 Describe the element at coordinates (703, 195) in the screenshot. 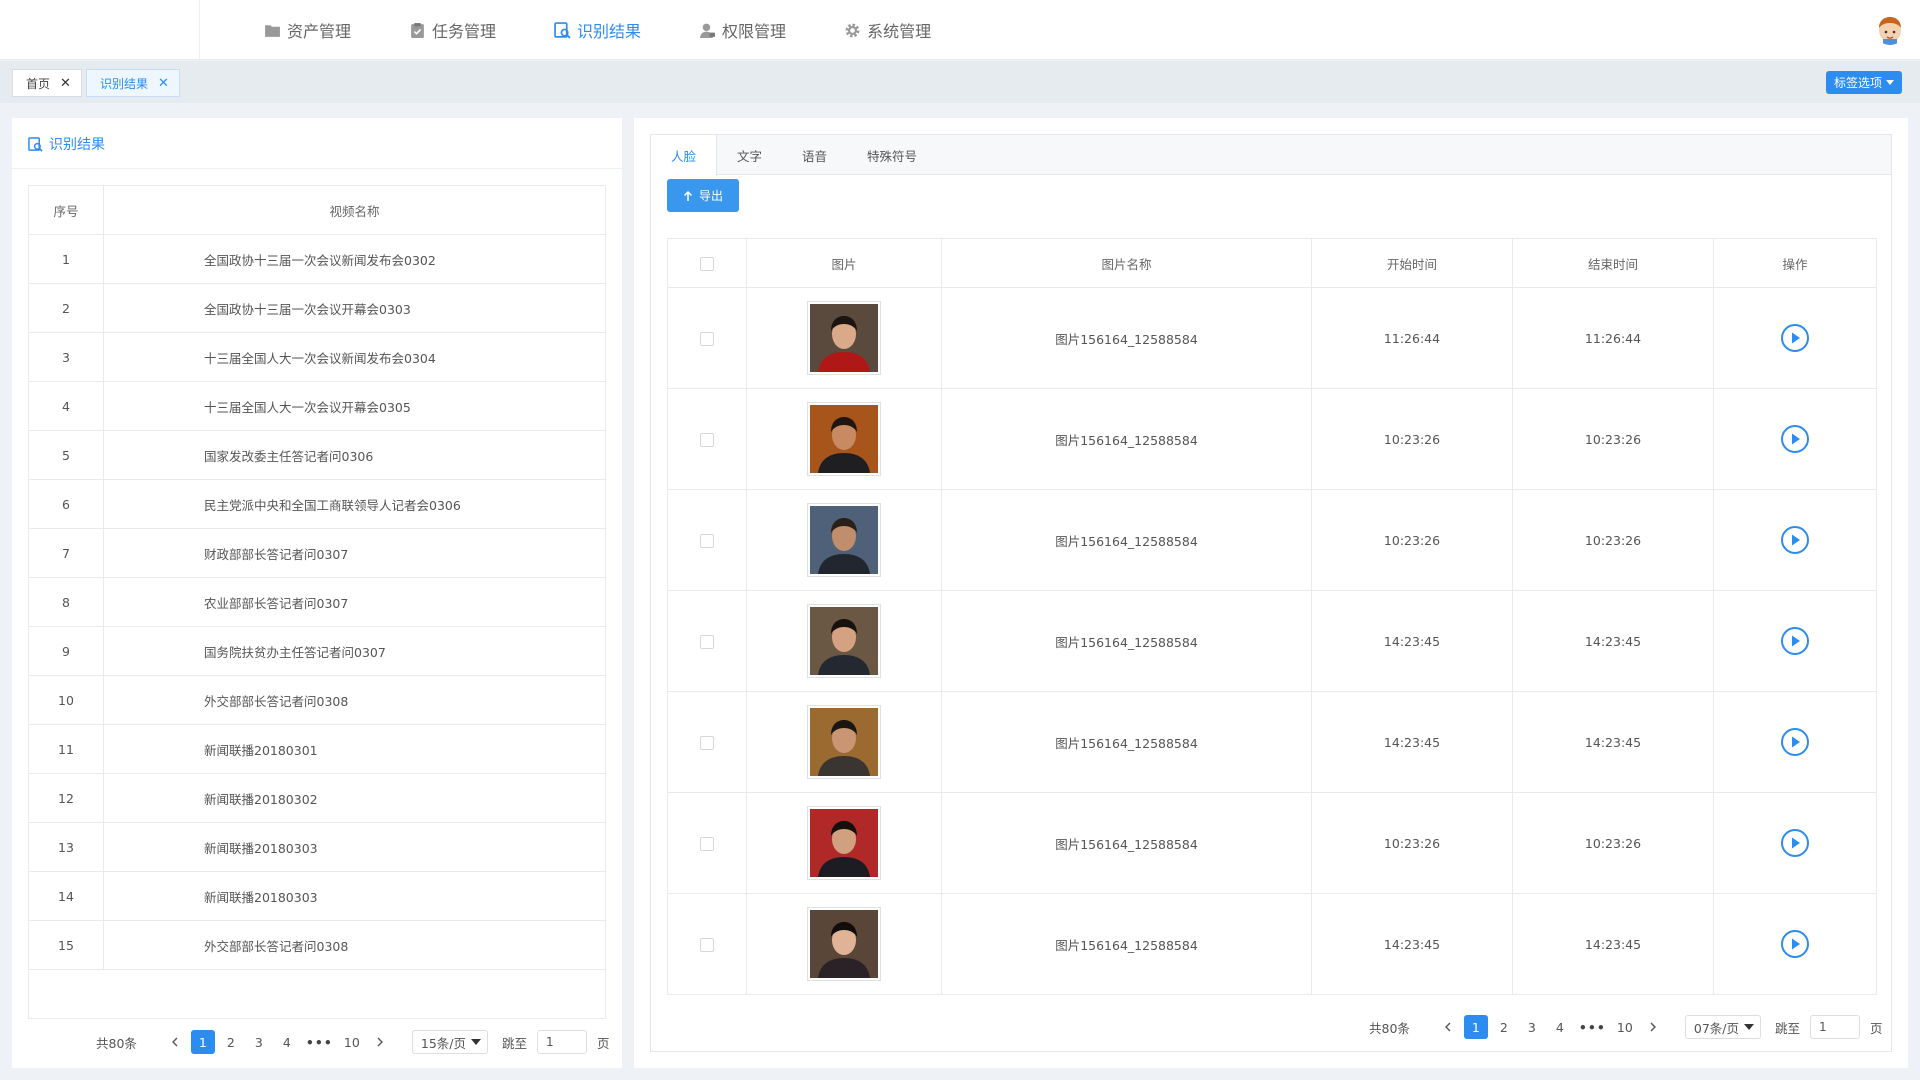

I see `export-button: 导出` at that location.